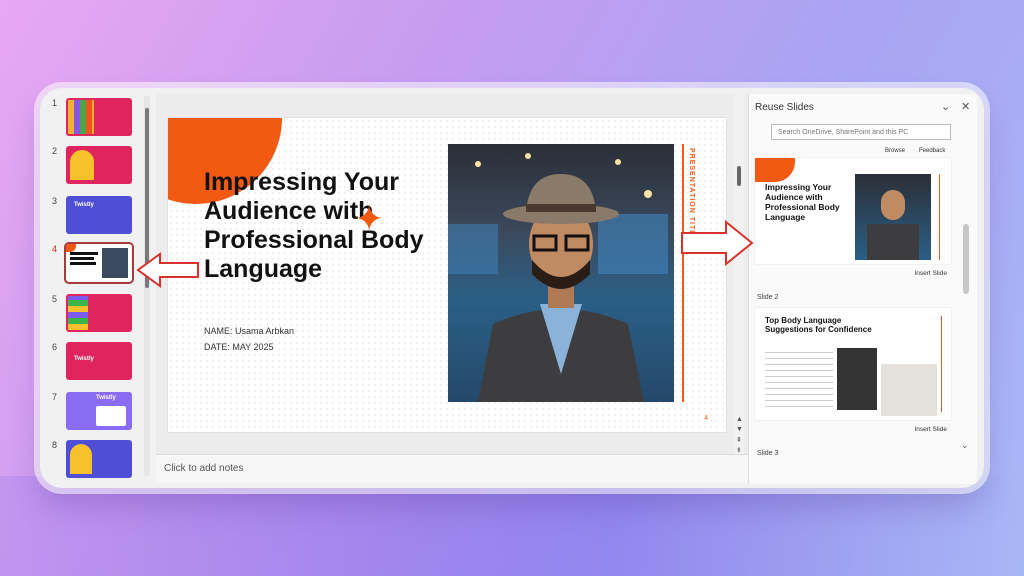 Image resolution: width=1024 pixels, height=576 pixels. Describe the element at coordinates (167, 270) in the screenshot. I see `left-arrow-annotation` at that location.